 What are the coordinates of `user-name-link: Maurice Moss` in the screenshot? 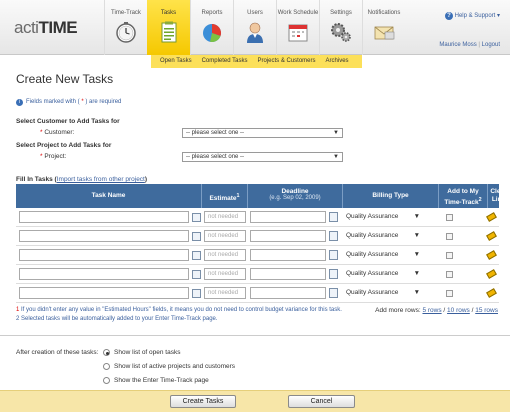 It's located at (457, 45).